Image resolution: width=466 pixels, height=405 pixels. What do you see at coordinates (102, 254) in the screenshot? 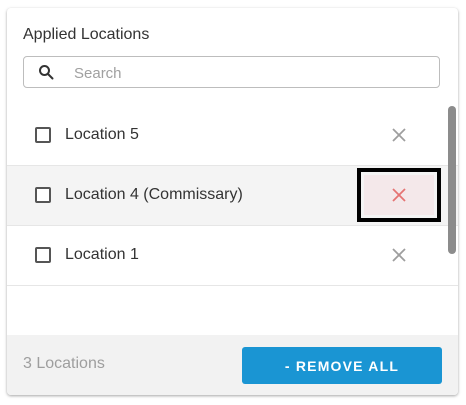
I see `location-label: Location 1` at bounding box center [102, 254].